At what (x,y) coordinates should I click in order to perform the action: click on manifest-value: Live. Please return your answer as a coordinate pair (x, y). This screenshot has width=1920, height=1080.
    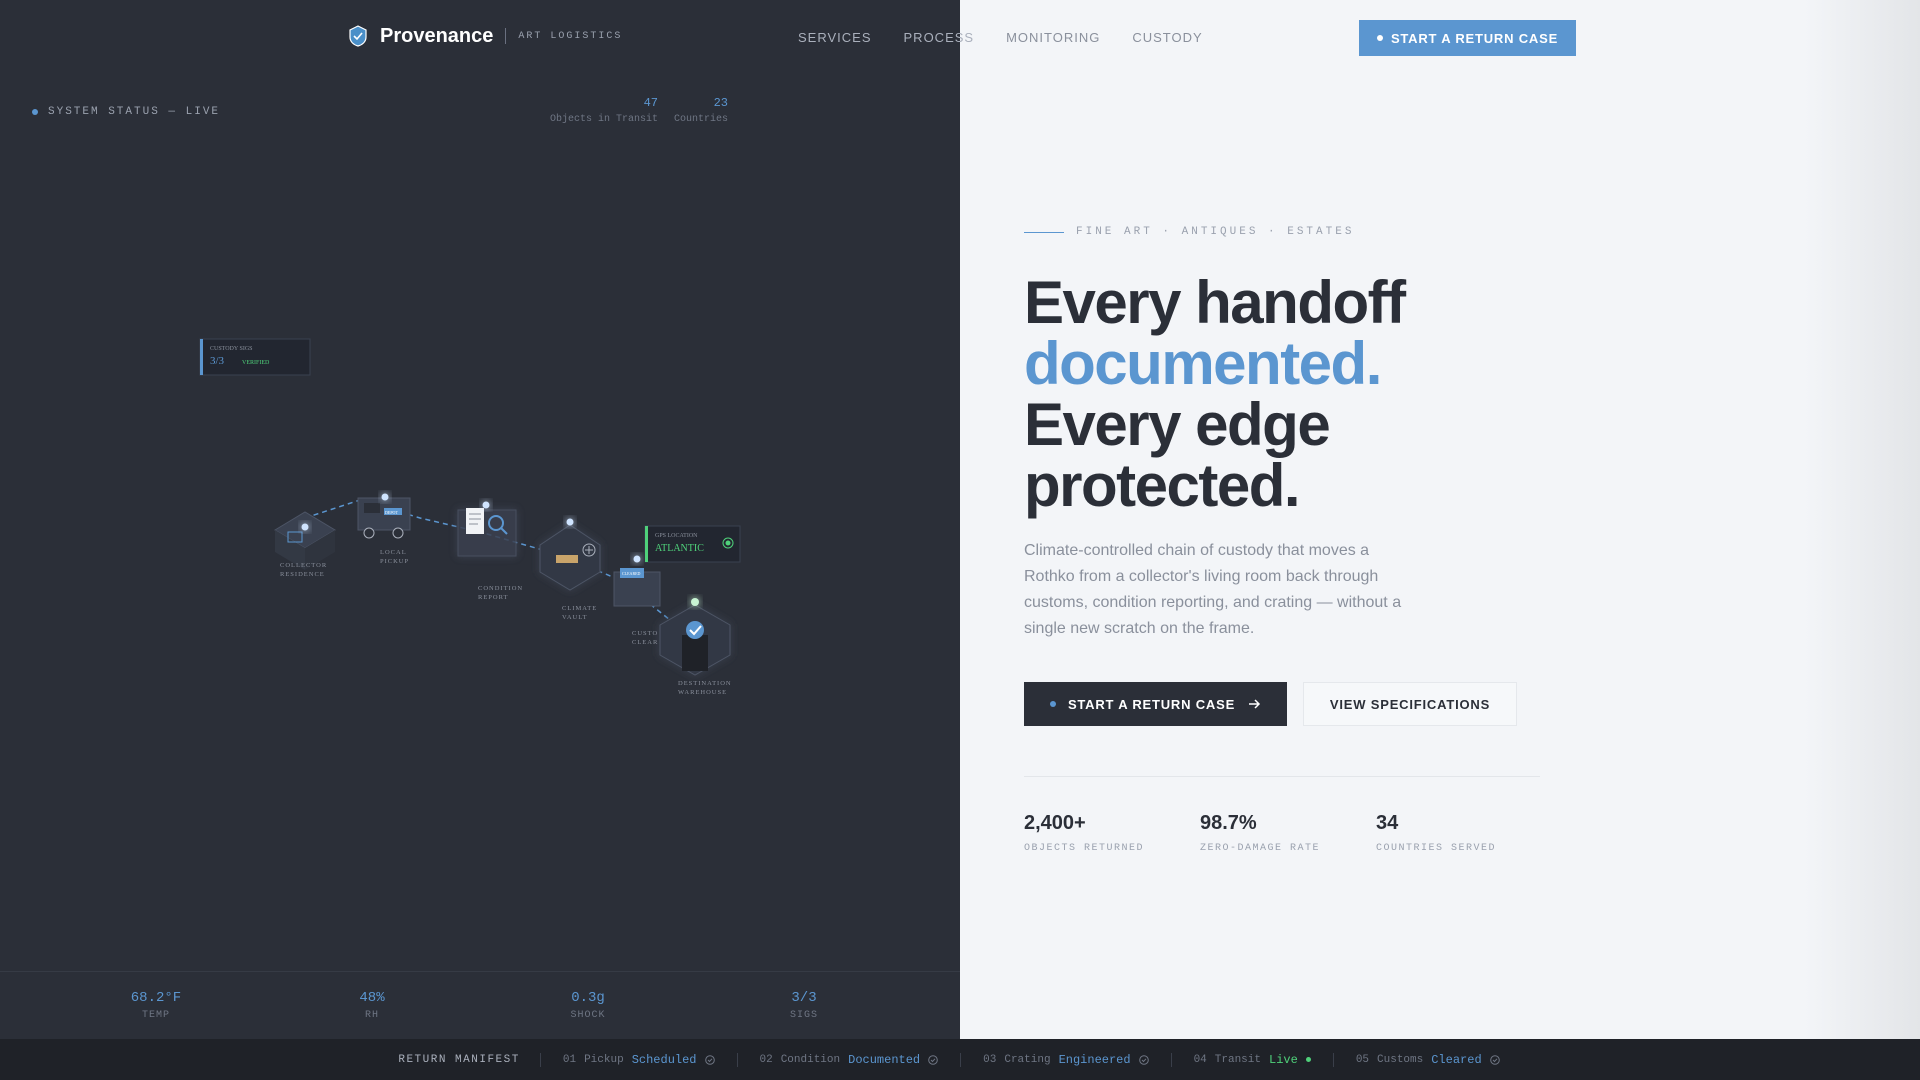
    Looking at the image, I should click on (1283, 1059).